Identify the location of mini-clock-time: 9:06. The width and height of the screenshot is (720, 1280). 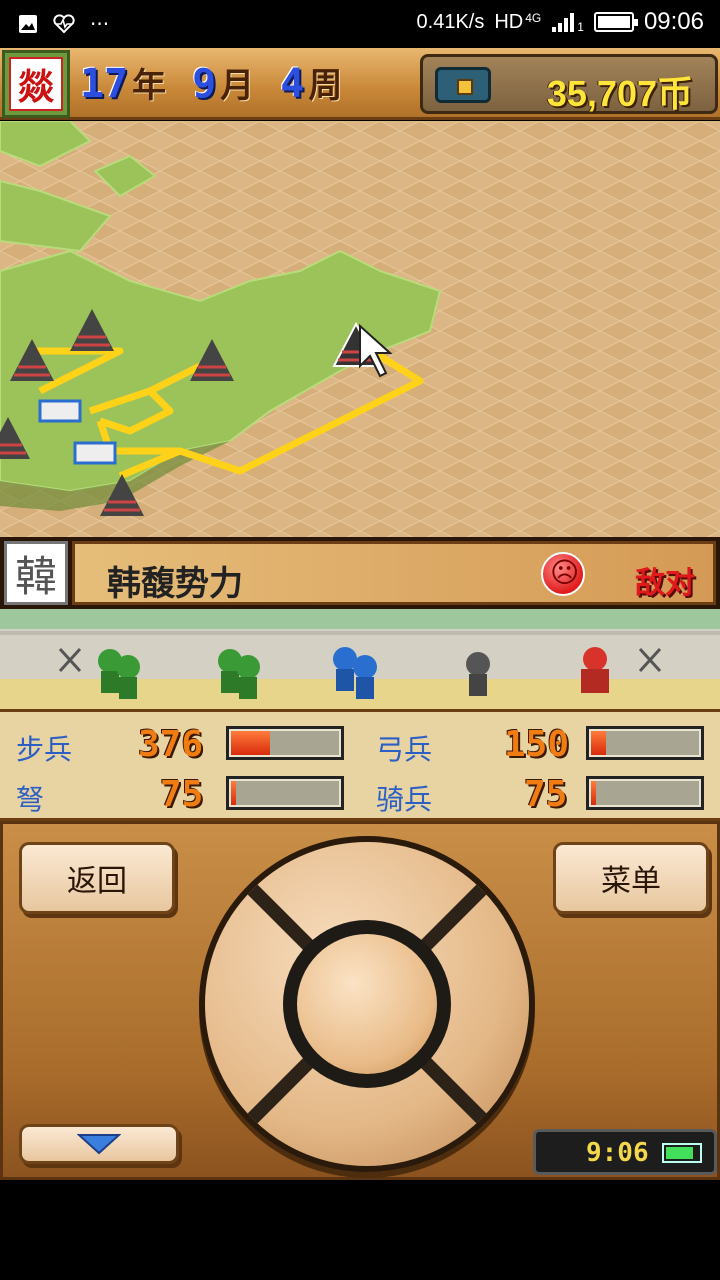
(617, 1153).